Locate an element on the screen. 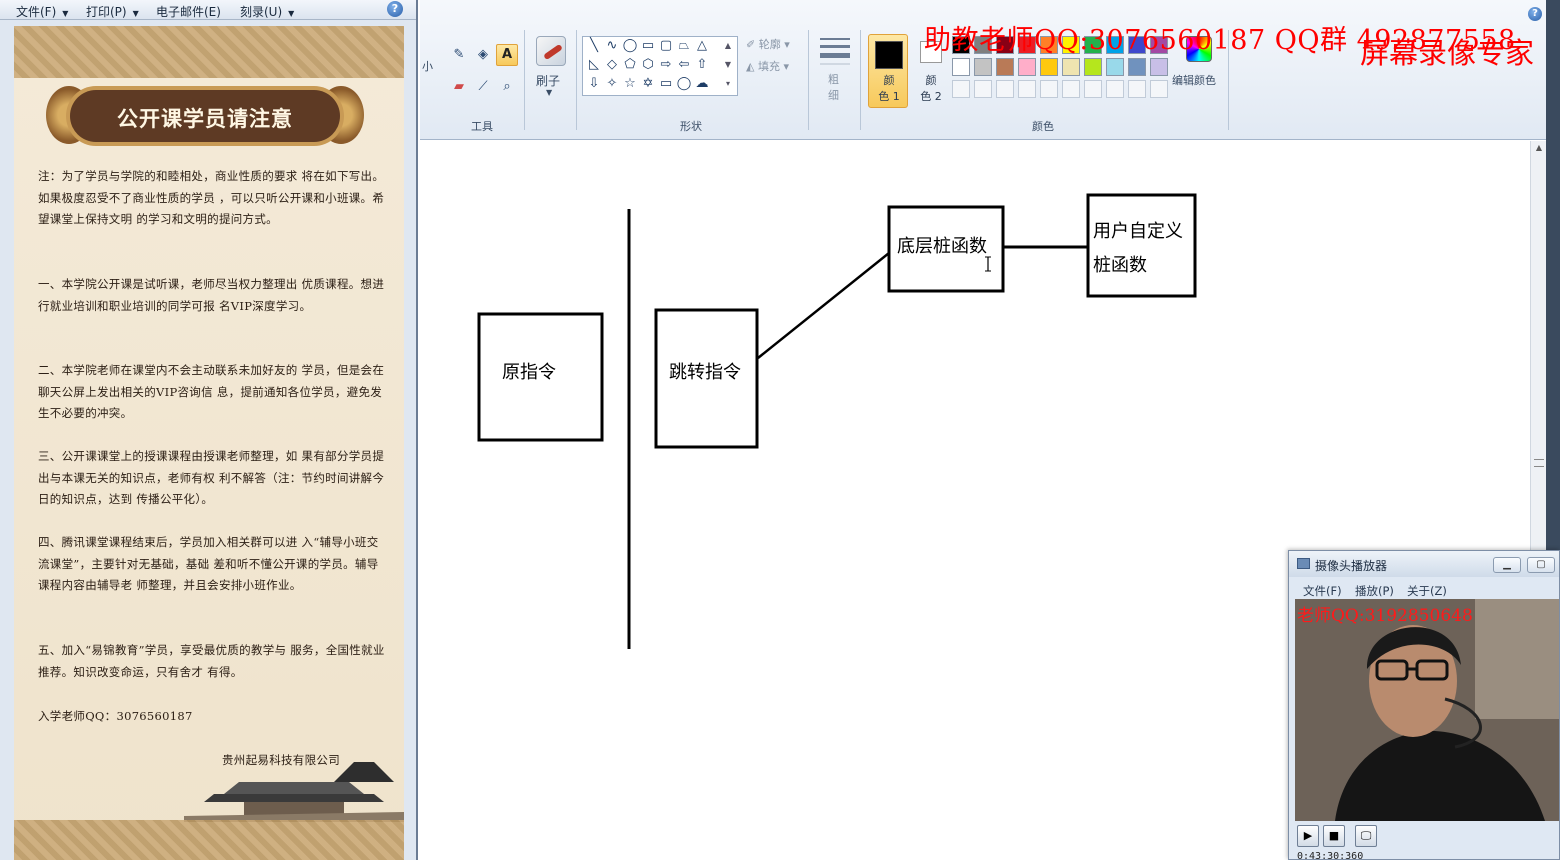  brushes-button: 刷子 ▼ is located at coordinates (551, 69).